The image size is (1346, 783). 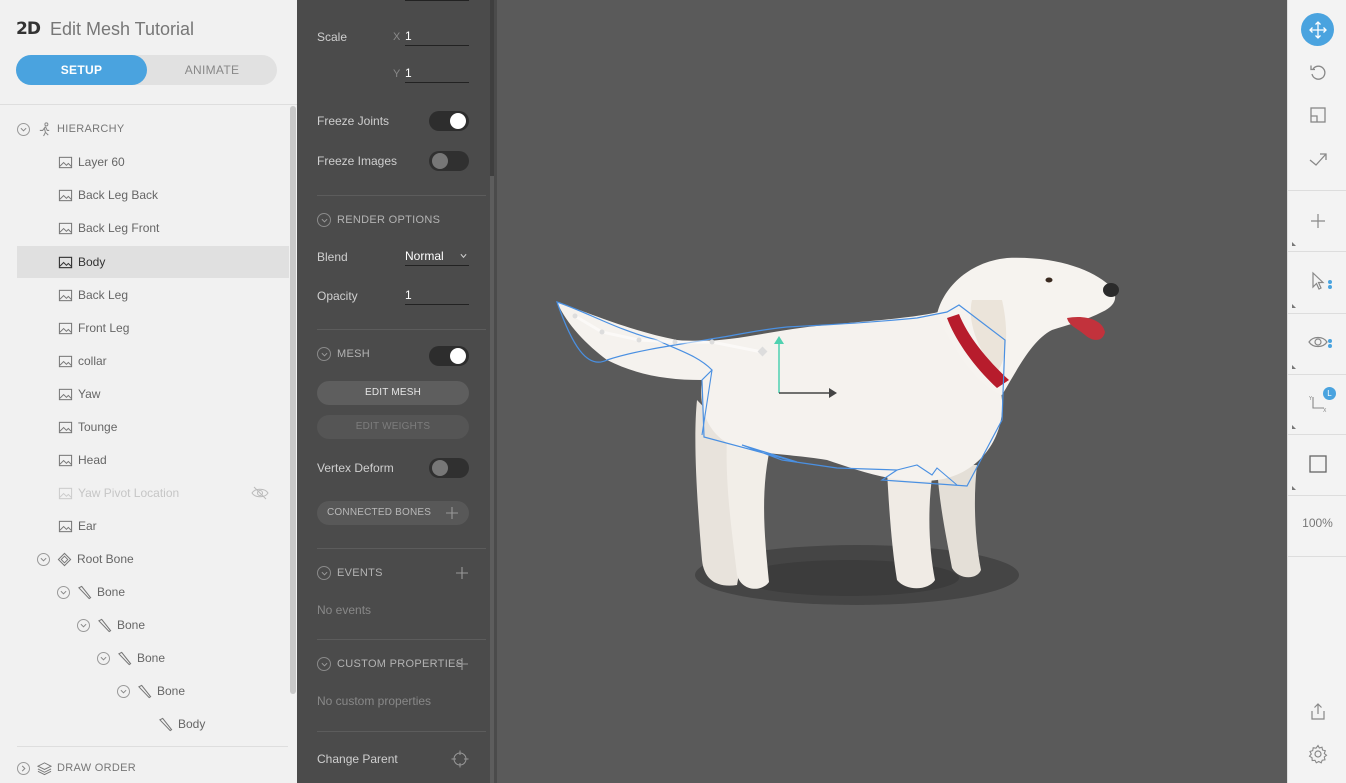 What do you see at coordinates (153, 295) in the screenshot?
I see `hierarchy-item: Back Leg` at bounding box center [153, 295].